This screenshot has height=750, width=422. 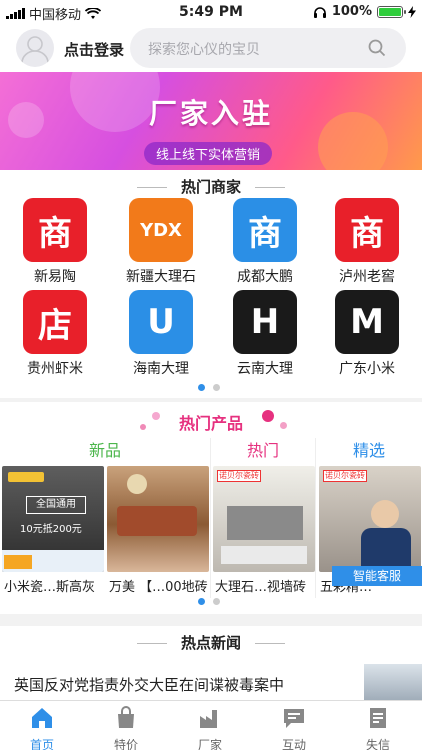 What do you see at coordinates (56, 505) in the screenshot?
I see `promo-tag: 全国通用` at bounding box center [56, 505].